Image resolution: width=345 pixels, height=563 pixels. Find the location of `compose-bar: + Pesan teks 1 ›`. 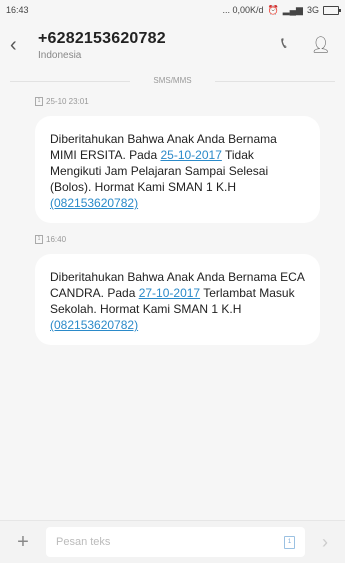

compose-bar: + Pesan teks 1 › is located at coordinates (172, 541).